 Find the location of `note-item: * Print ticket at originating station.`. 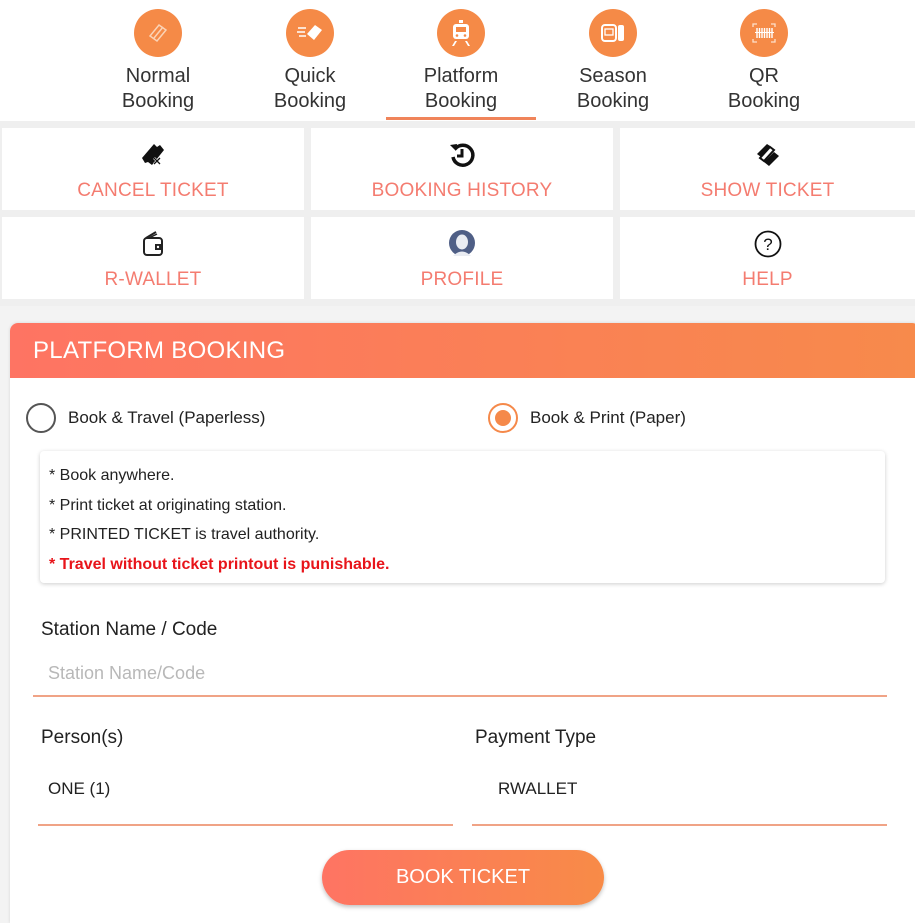

note-item: * Print ticket at originating station. is located at coordinates (168, 505).